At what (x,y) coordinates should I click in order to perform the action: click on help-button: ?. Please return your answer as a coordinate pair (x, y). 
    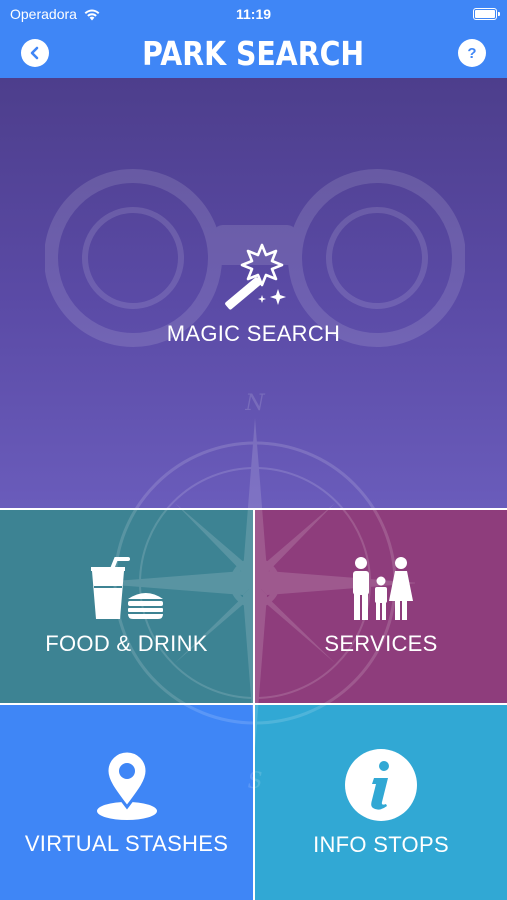
    Looking at the image, I should click on (472, 53).